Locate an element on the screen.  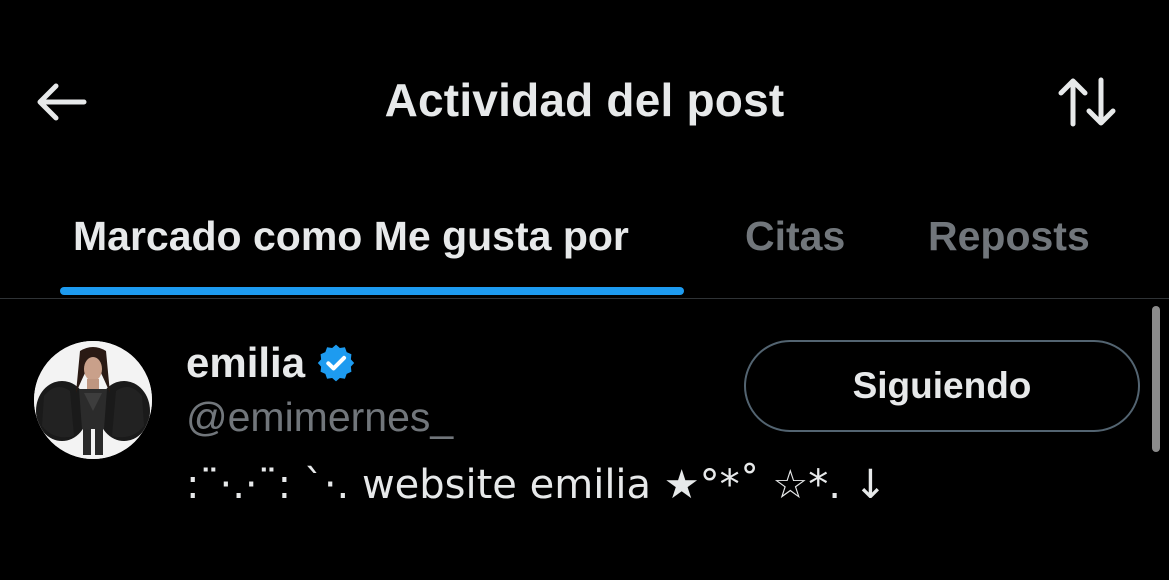
scrollbar-thumb is located at coordinates (1156, 379).